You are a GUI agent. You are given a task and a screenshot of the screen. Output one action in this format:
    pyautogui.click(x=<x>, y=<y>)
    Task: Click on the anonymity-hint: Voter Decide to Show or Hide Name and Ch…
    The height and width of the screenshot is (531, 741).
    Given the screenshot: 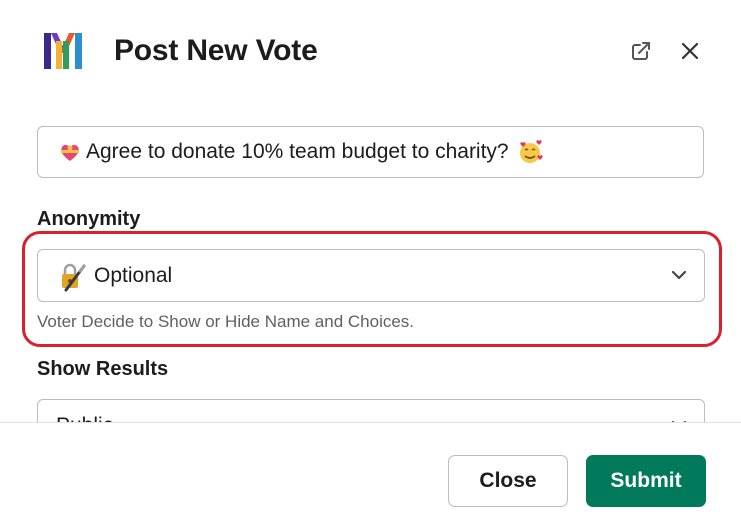 What is the action you would take?
    pyautogui.click(x=226, y=321)
    